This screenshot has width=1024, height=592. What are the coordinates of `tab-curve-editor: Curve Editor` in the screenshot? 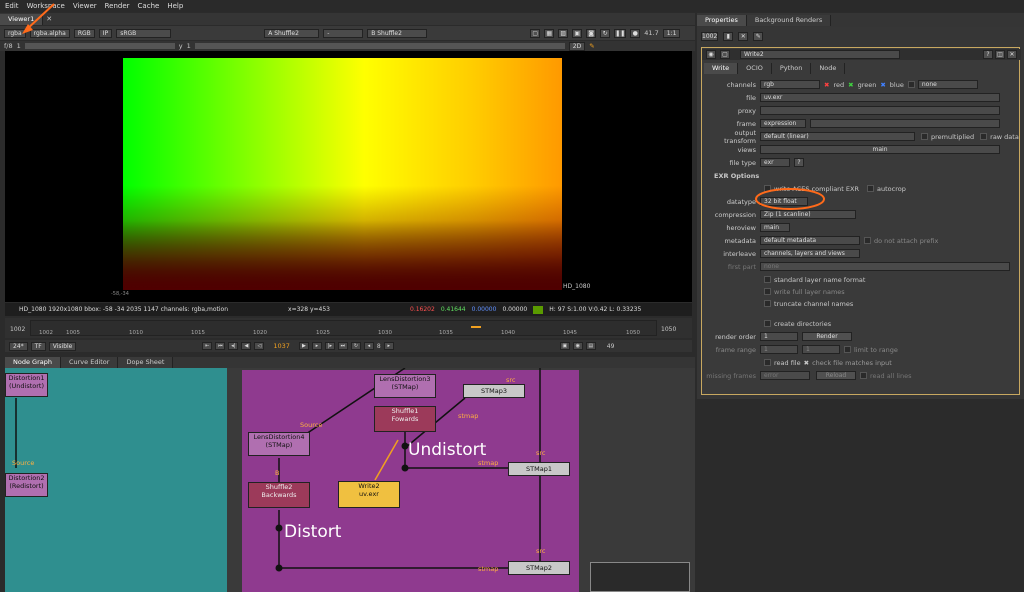 It's located at (89, 362).